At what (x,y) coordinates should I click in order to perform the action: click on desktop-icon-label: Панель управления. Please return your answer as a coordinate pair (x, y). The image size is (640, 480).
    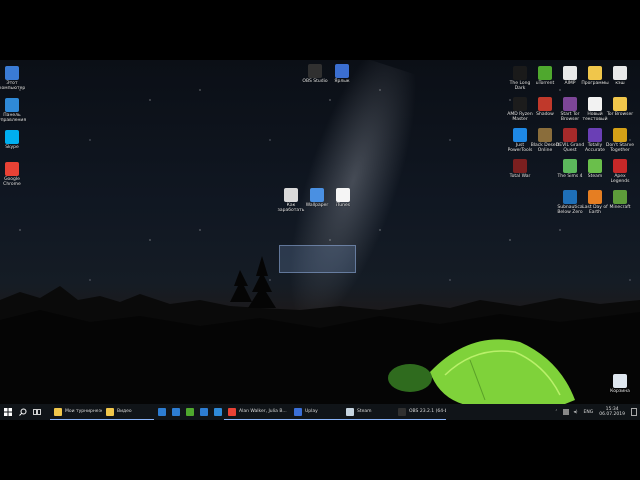
    Looking at the image, I should click on (13, 118).